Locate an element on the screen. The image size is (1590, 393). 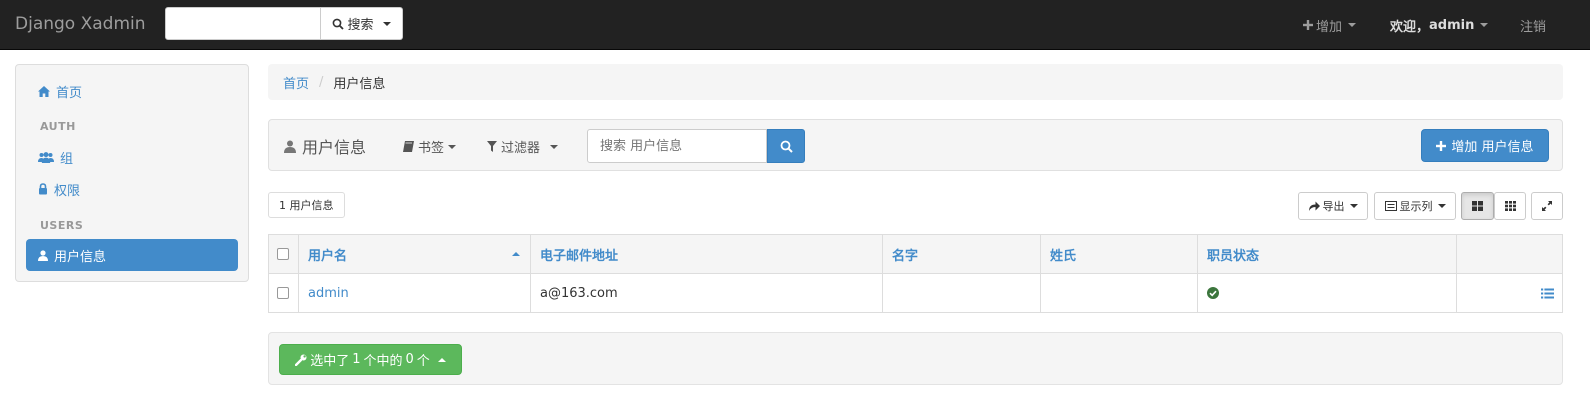
column-header-label: 姓氏 is located at coordinates (1063, 256).